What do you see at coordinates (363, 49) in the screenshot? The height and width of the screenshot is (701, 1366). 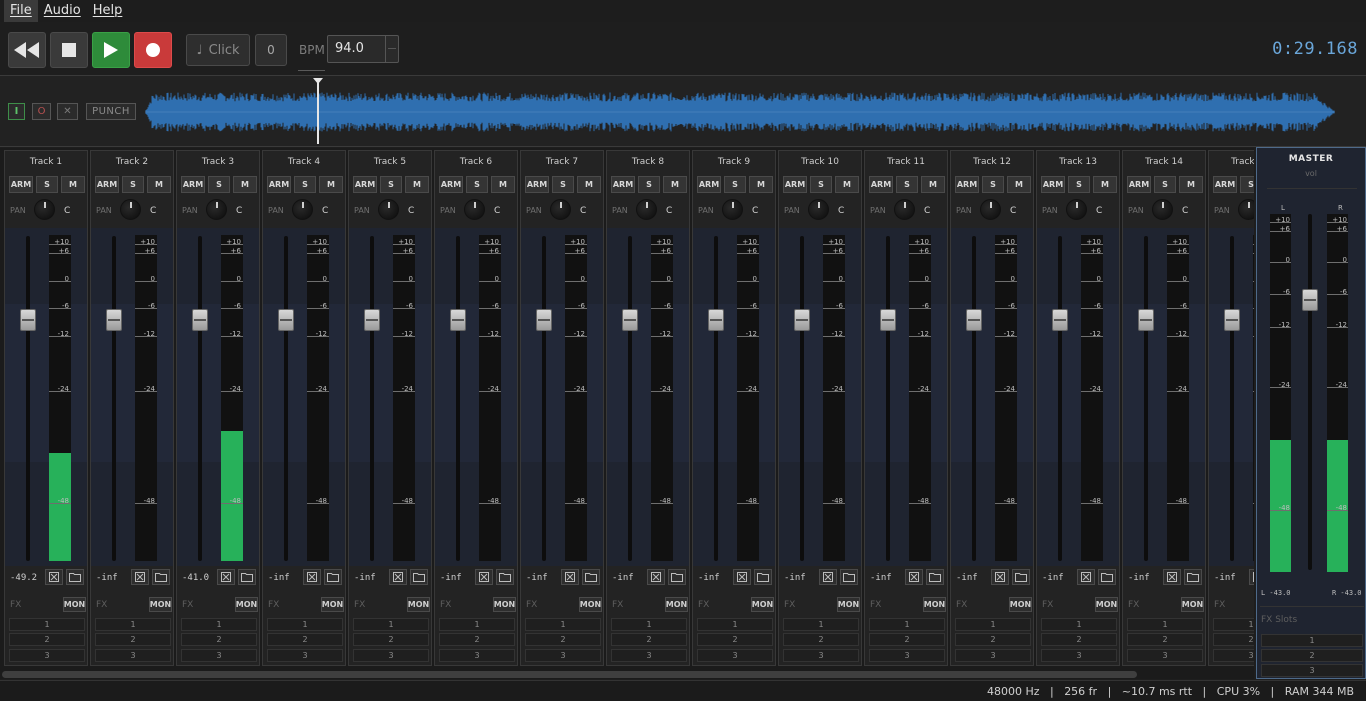 I see `bpm-spinbox: 94.0` at bounding box center [363, 49].